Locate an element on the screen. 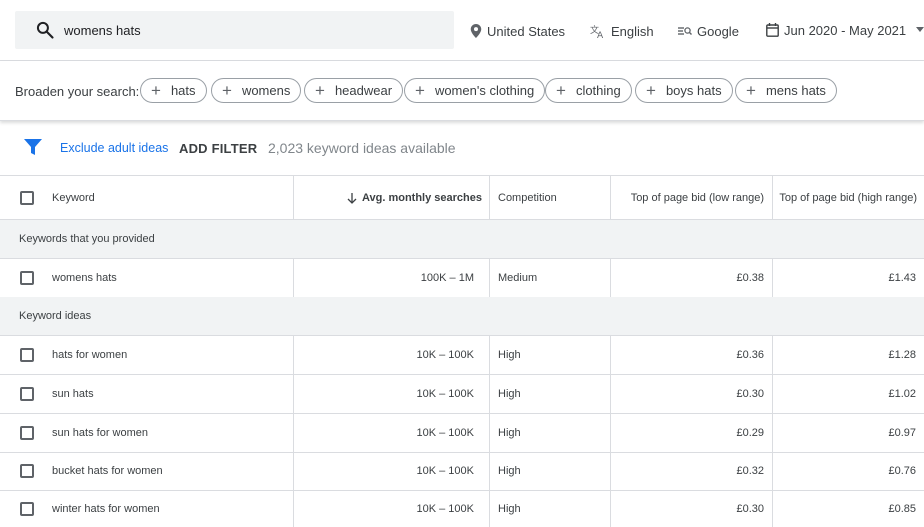 The image size is (924, 527). chip-boys-hats: + boys hats is located at coordinates (684, 90).